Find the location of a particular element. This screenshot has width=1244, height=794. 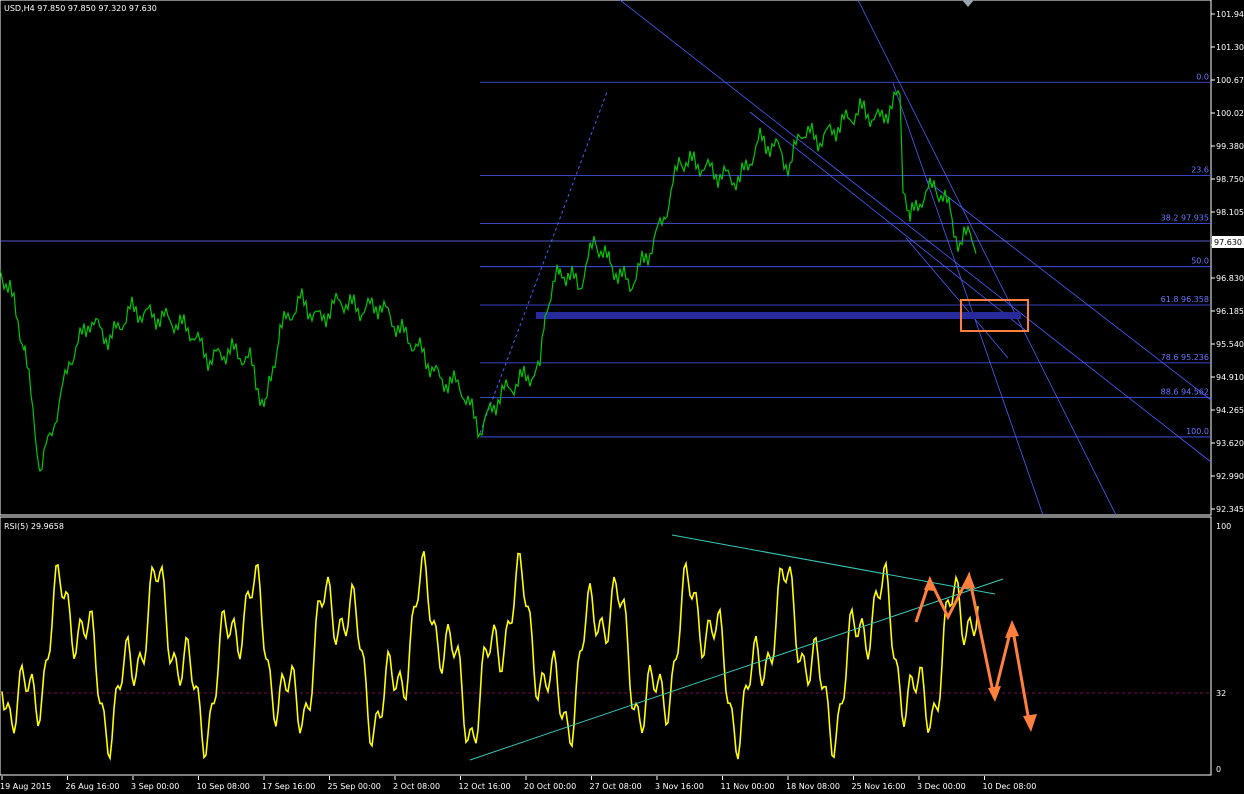

rsi-axis-top: 100 is located at coordinates (1223, 526).